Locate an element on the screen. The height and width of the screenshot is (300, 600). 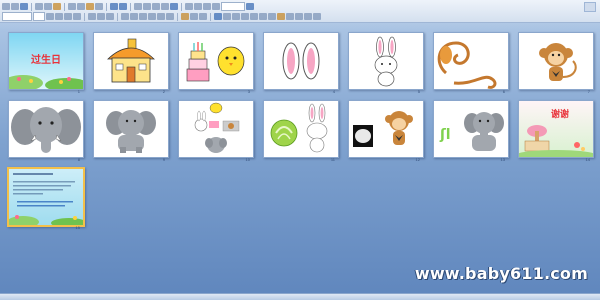
slide-number: 2 is located at coordinates (163, 91).